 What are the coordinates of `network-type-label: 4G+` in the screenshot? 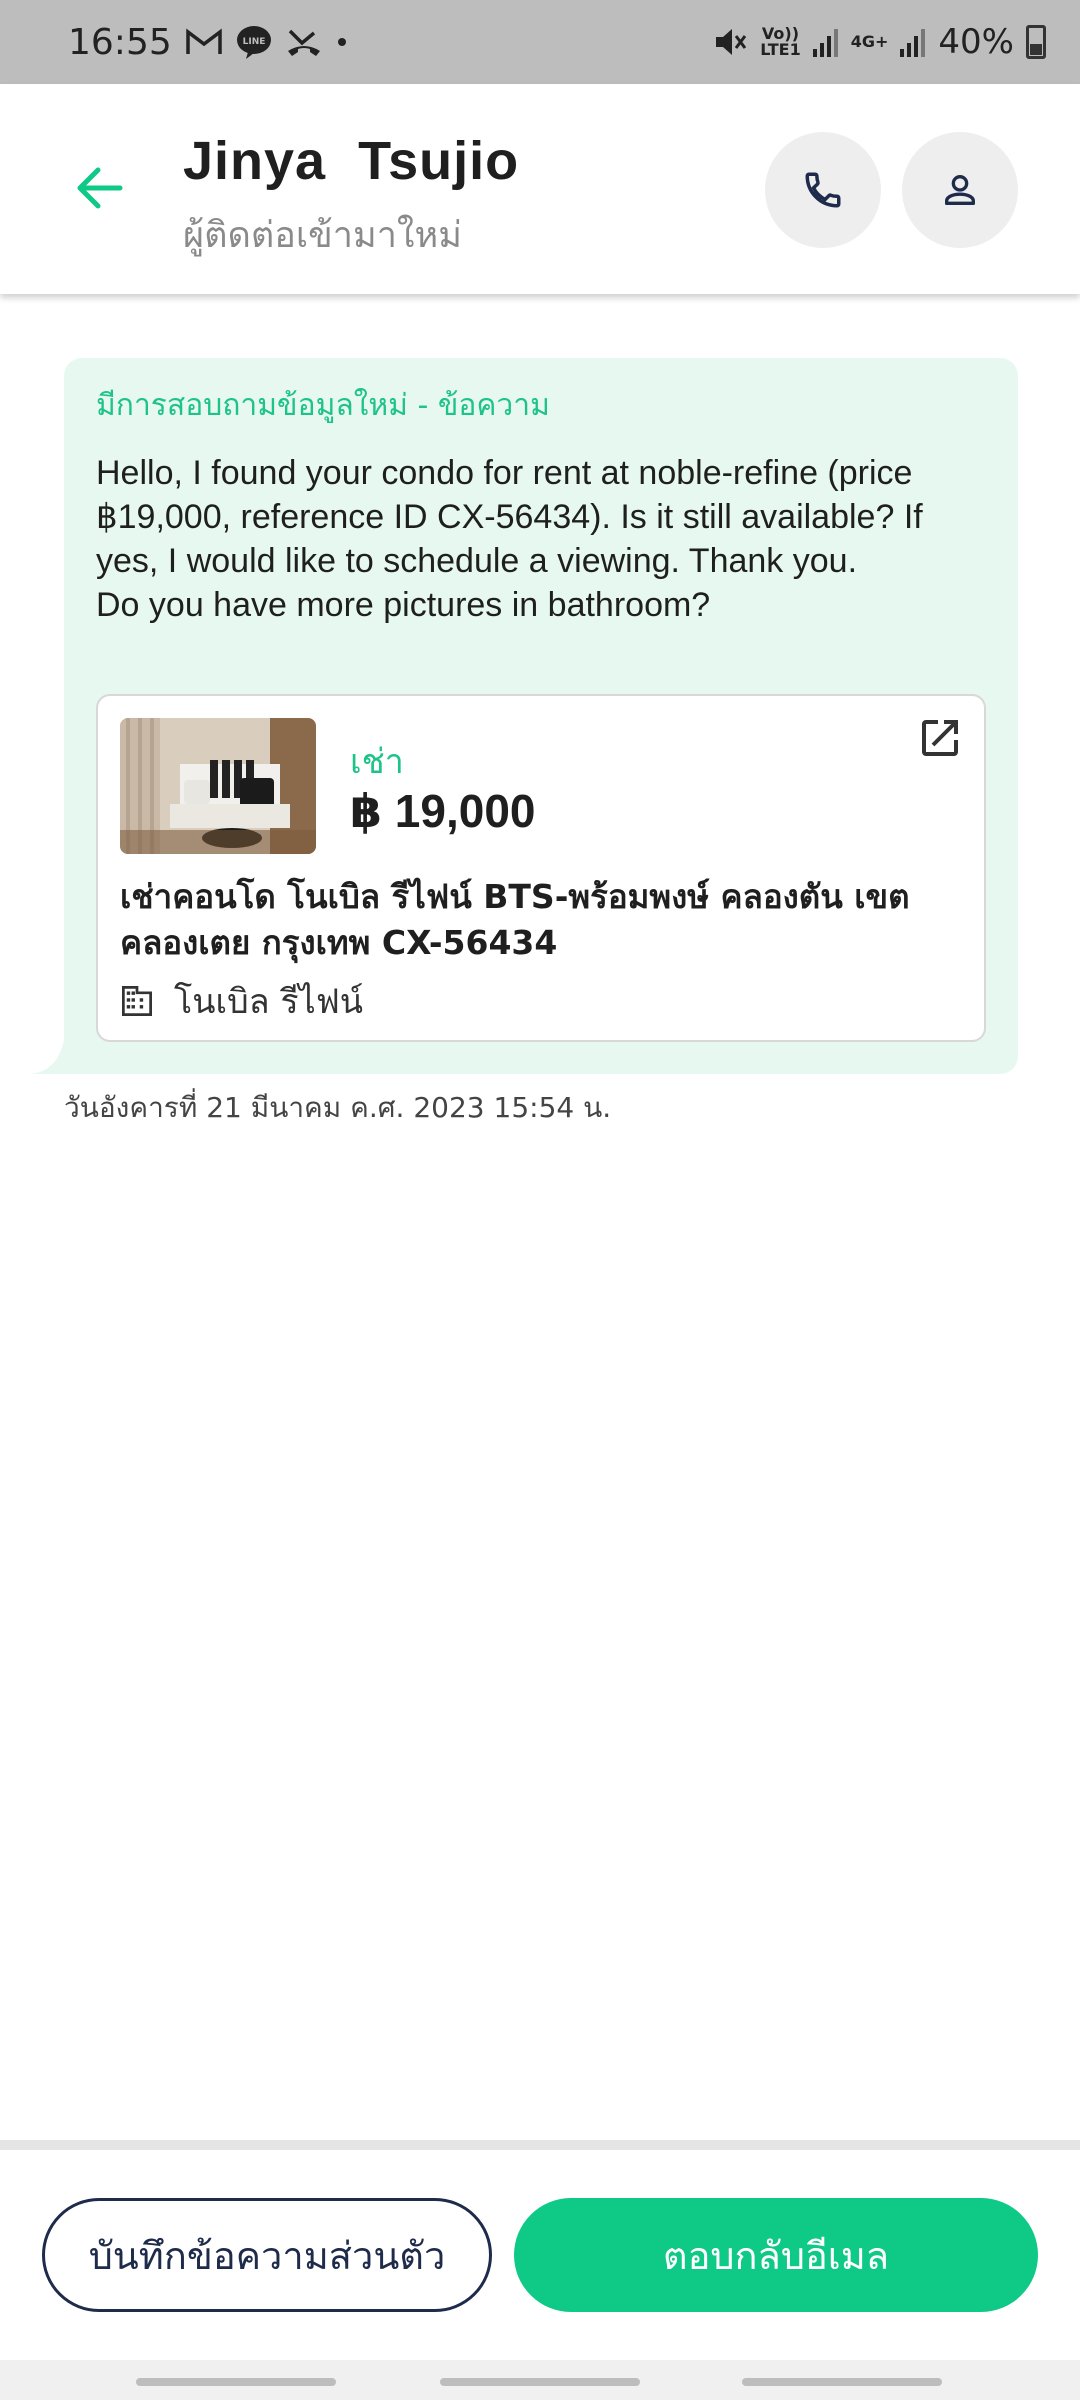 It's located at (869, 41).